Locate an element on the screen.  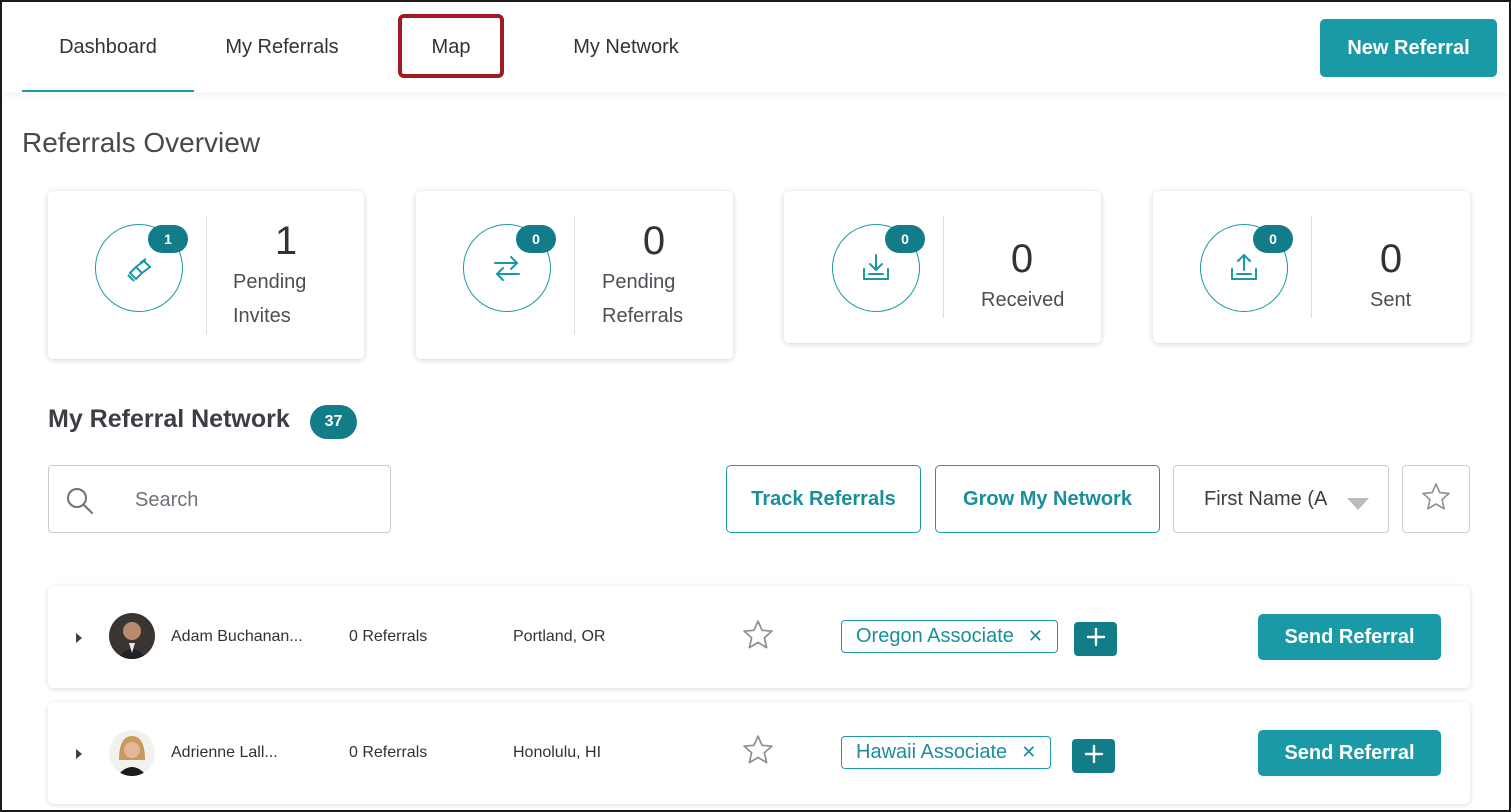
search-icon is located at coordinates (80, 503).